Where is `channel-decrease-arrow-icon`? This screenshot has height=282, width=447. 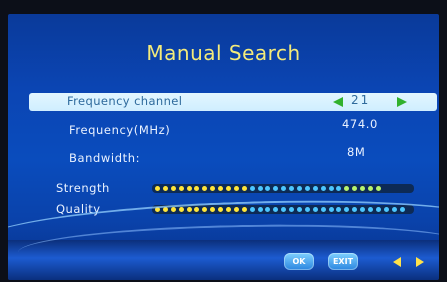
channel-decrease-arrow-icon is located at coordinates (338, 102).